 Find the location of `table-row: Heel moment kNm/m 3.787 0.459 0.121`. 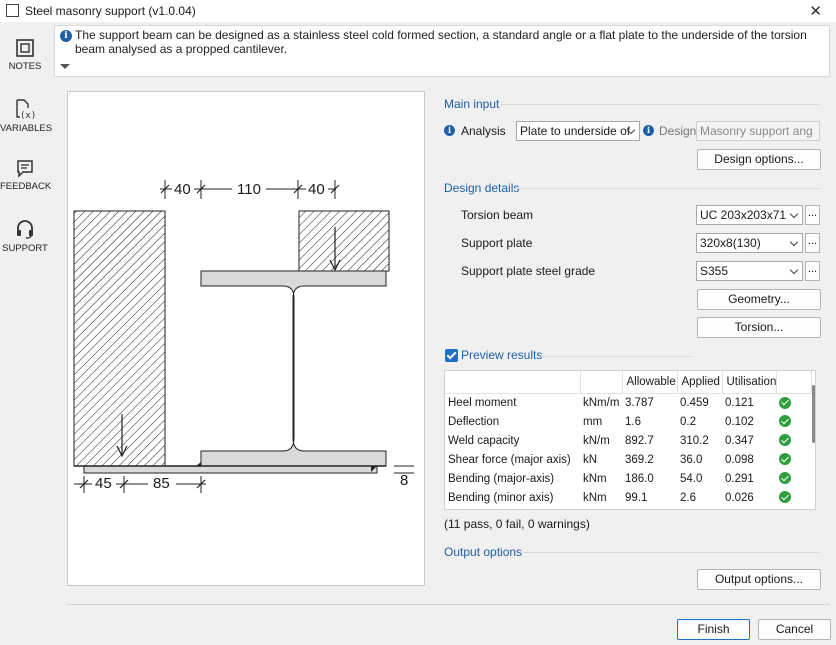

table-row: Heel moment kNm/m 3.787 0.459 0.121 is located at coordinates (628, 402).